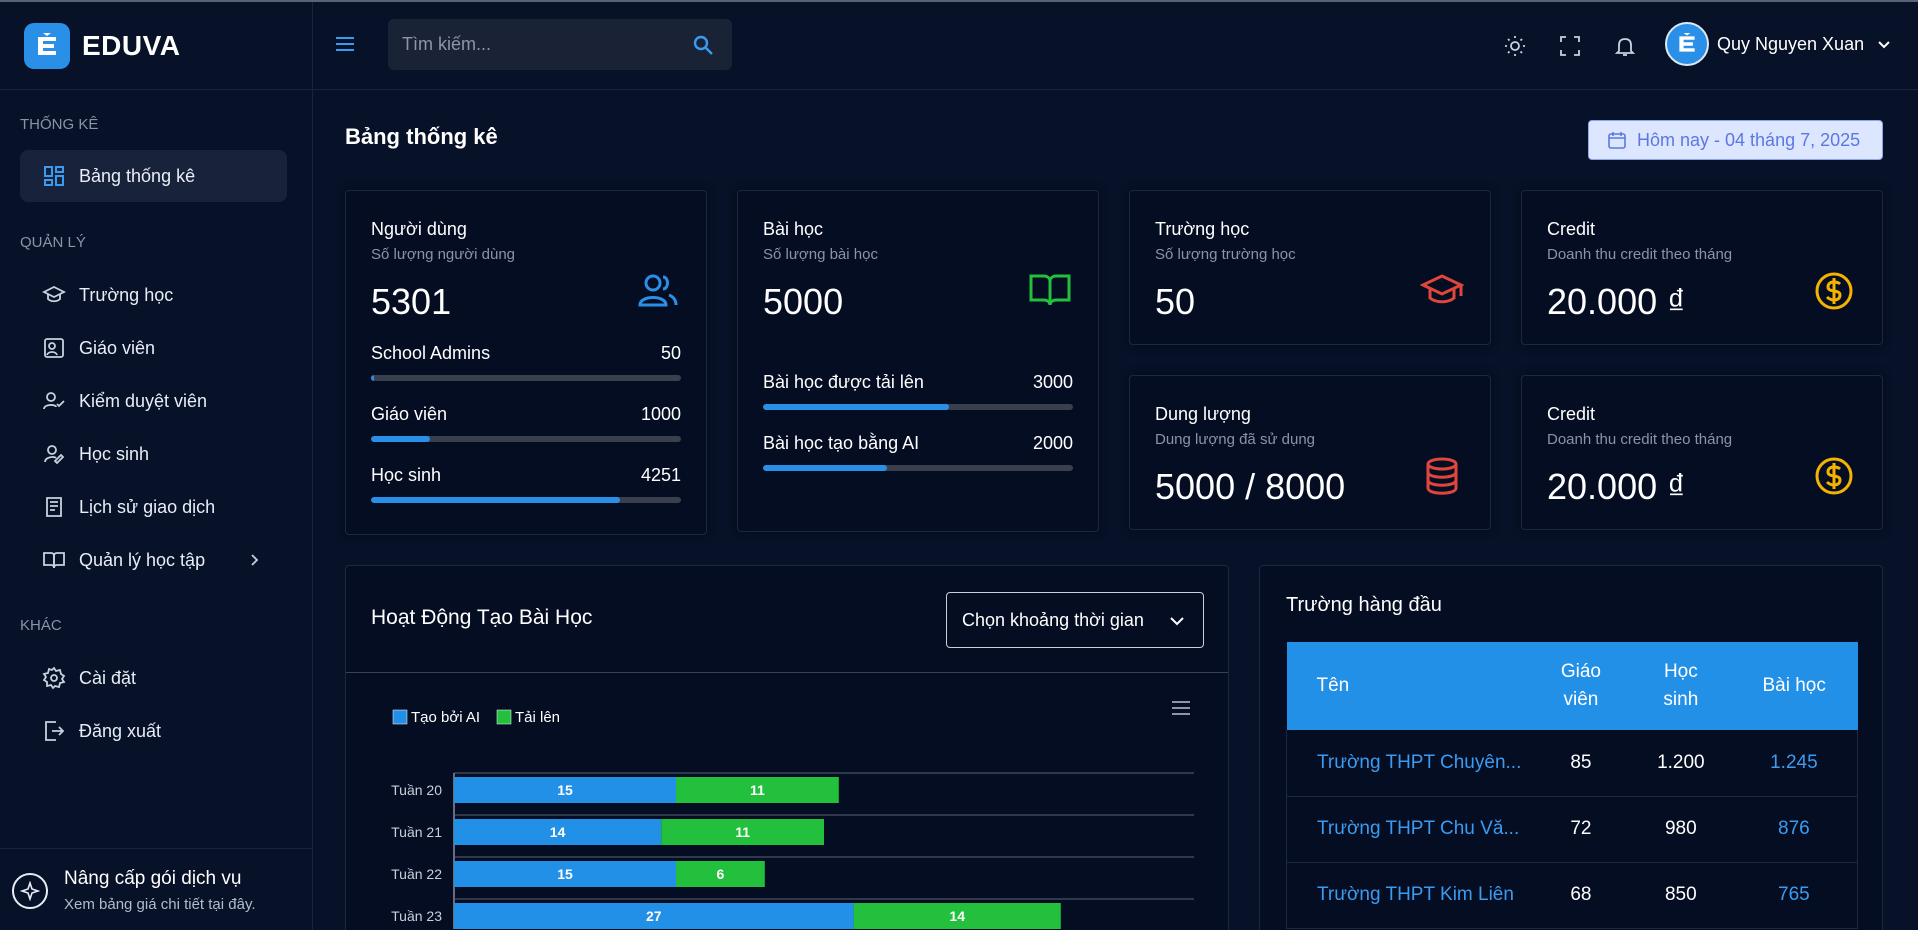 The image size is (1918, 930). I want to click on sidebar-item-logout: Đăng xuất, so click(153, 731).